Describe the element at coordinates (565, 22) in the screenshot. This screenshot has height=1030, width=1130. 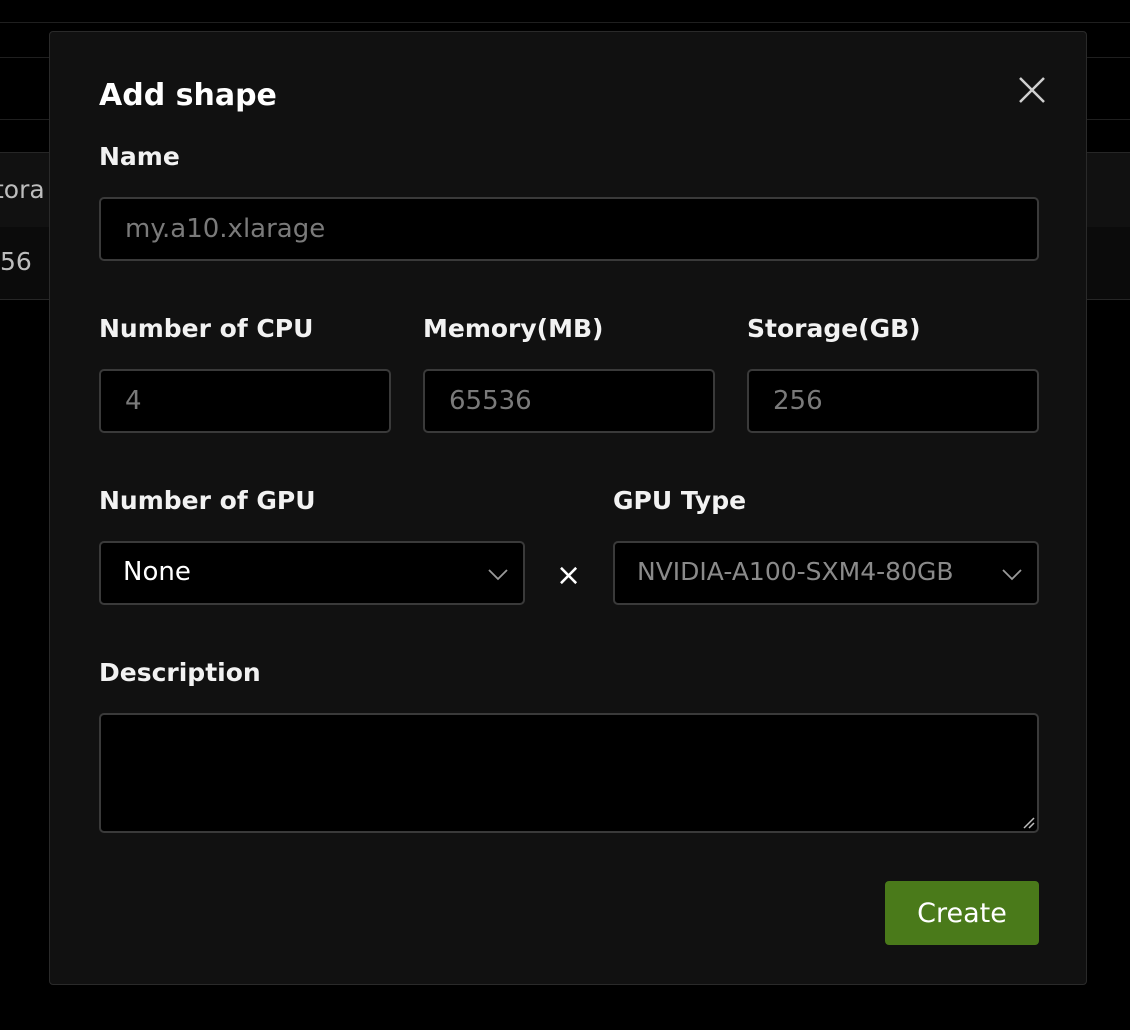
I see `bg-divider` at that location.